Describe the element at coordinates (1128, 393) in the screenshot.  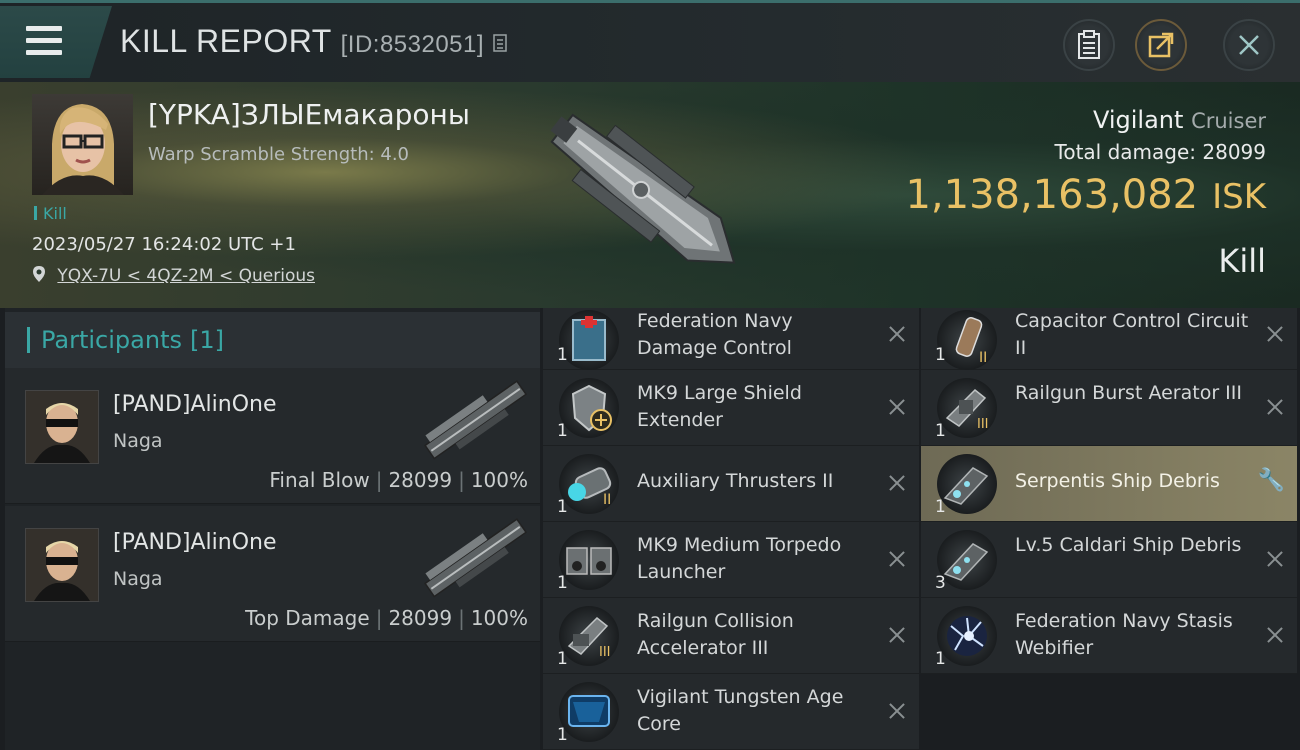
I see `item-name: Railgun Burst Aerator III` at that location.